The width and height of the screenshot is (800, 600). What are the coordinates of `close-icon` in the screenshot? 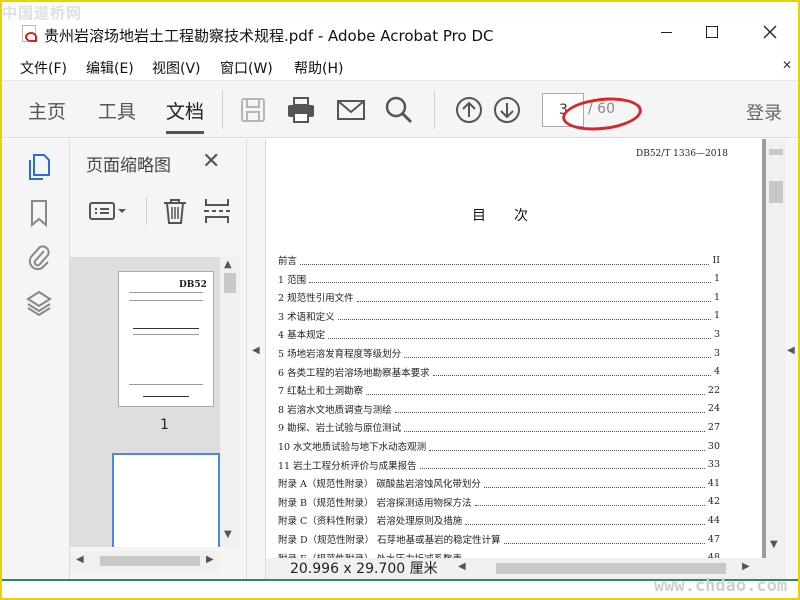 It's located at (770, 32).